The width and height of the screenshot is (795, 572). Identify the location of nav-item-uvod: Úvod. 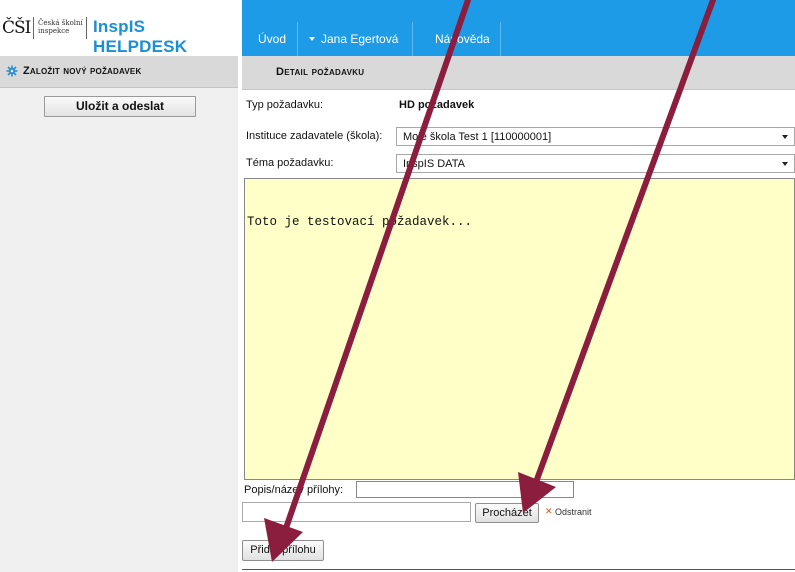
(272, 39).